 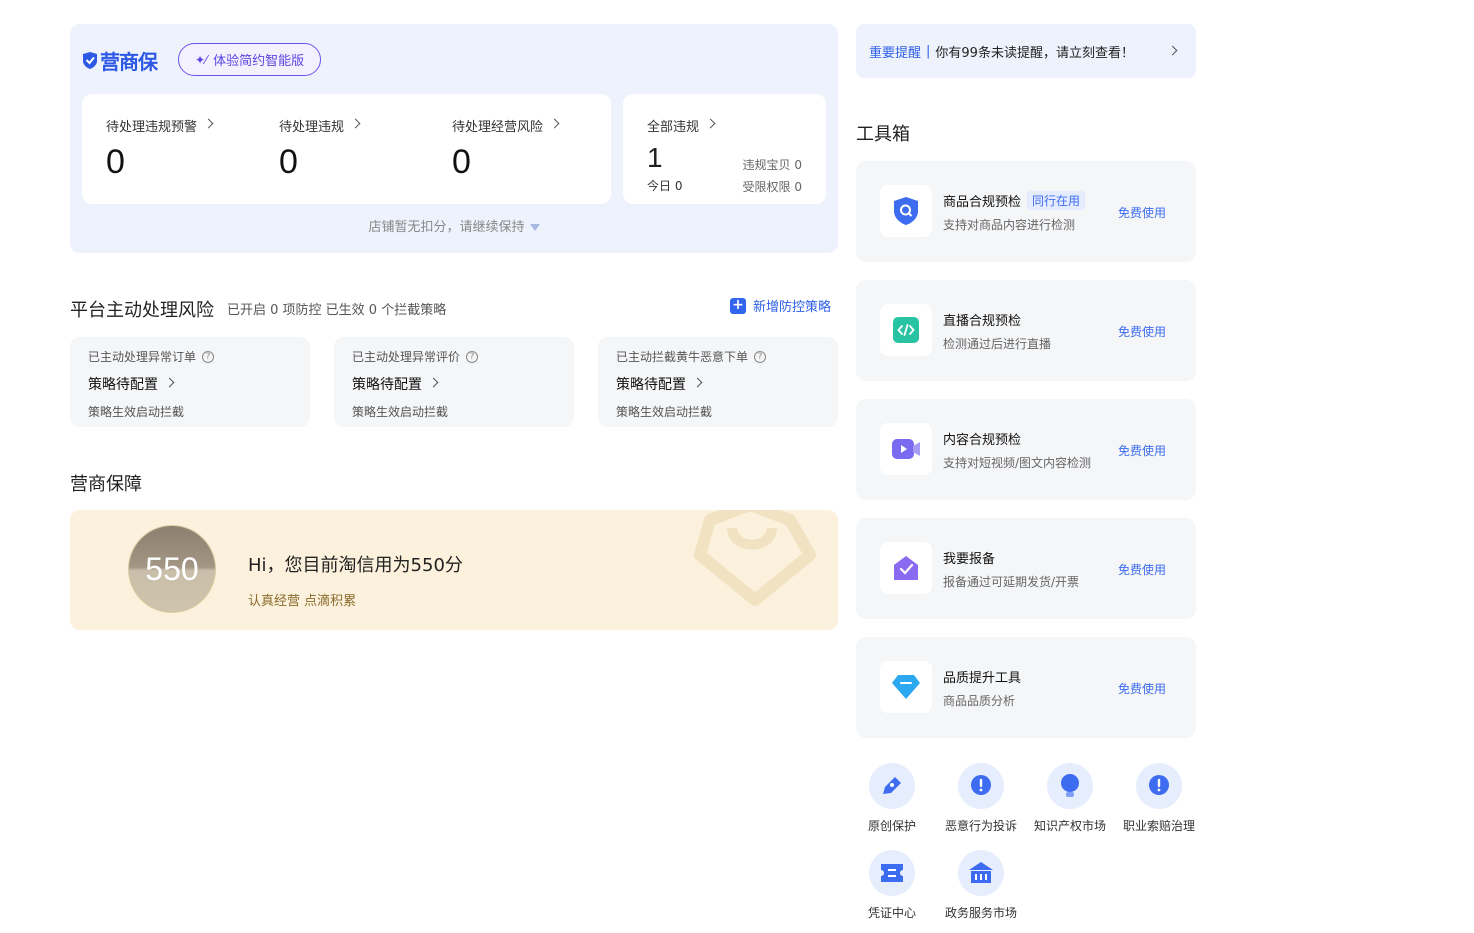 I want to click on stat-label: 待处理违规, so click(x=312, y=127).